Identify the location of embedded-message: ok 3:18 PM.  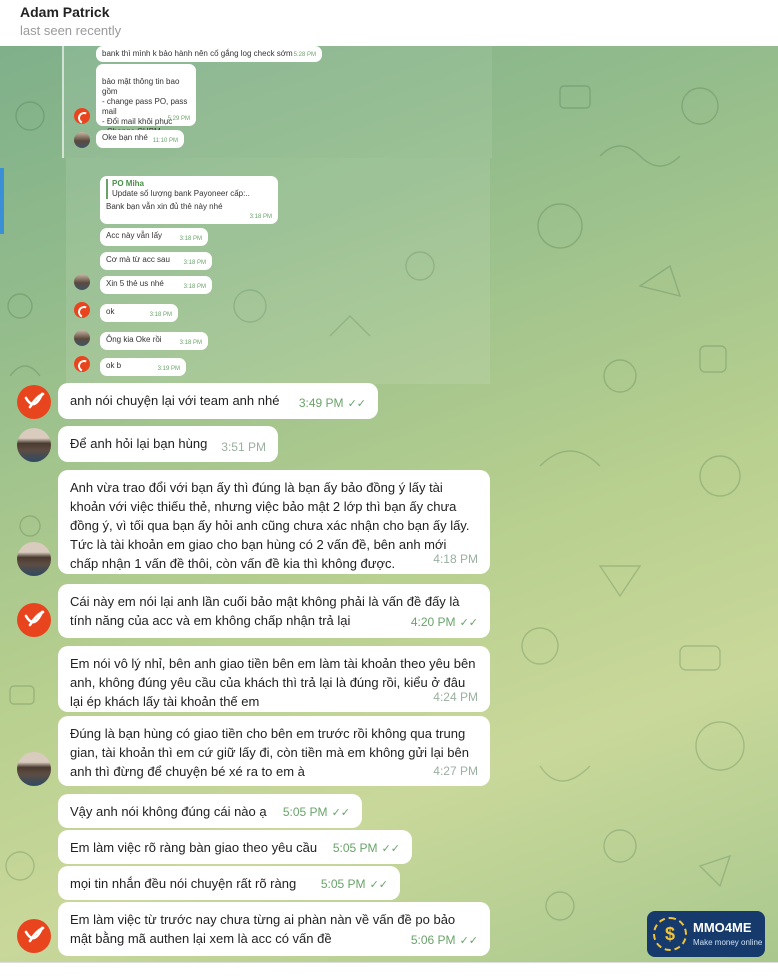
(139, 313).